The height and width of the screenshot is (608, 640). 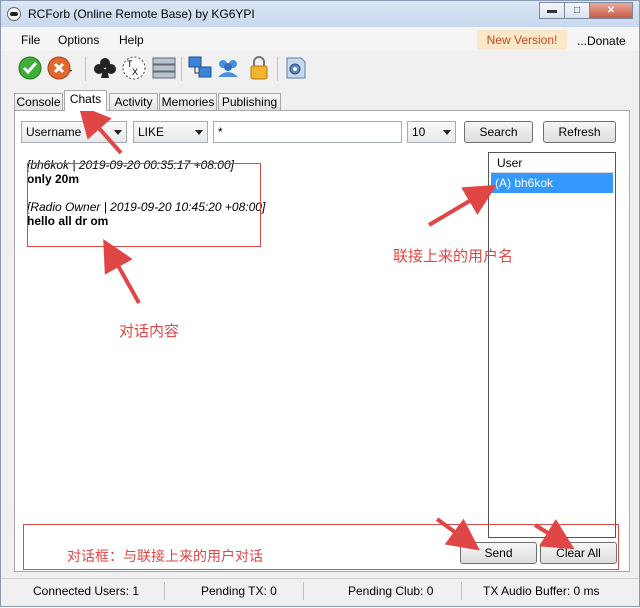 What do you see at coordinates (522, 40) in the screenshot?
I see `new-version-link: New Version!` at bounding box center [522, 40].